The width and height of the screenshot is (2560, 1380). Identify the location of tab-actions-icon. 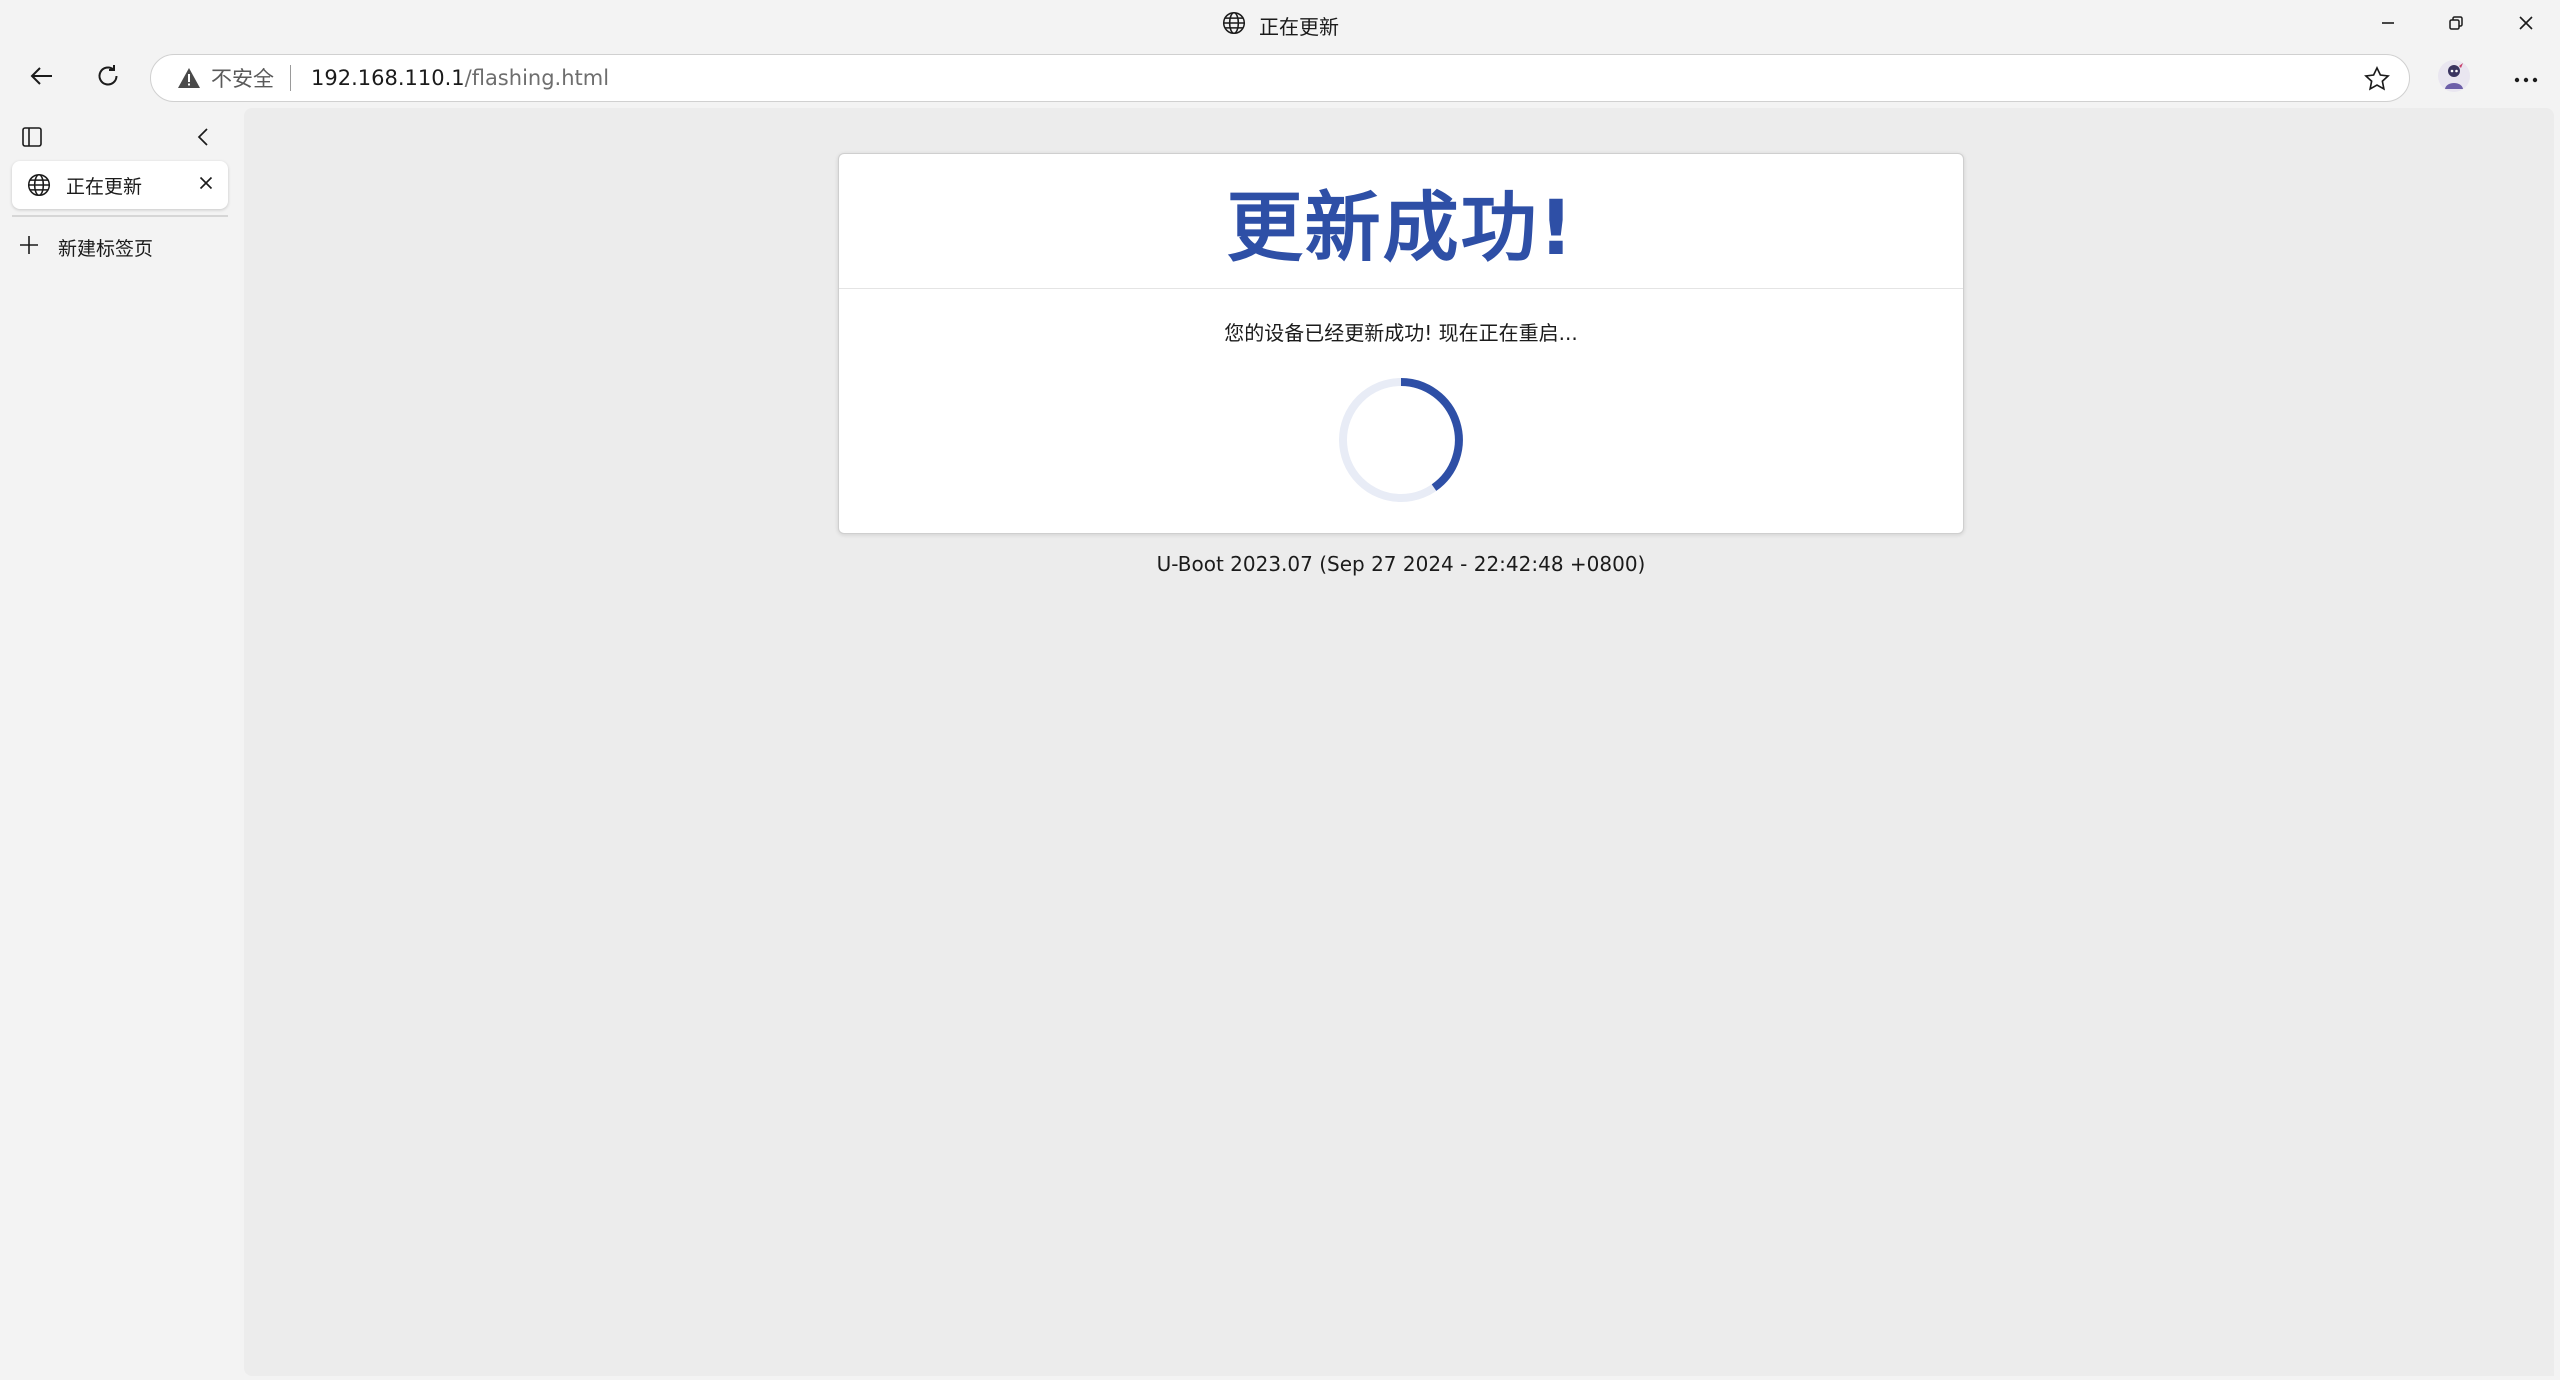
(32, 140).